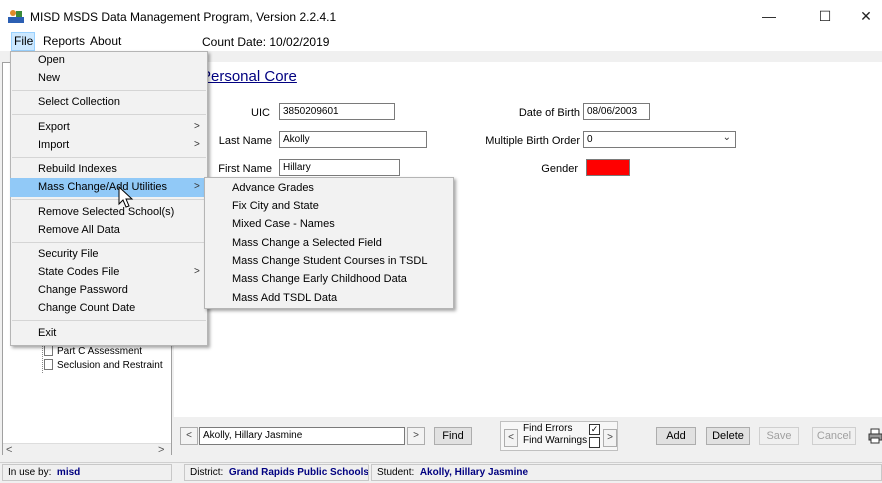  What do you see at coordinates (68, 254) in the screenshot?
I see `menu-item-security-file: Security File` at bounding box center [68, 254].